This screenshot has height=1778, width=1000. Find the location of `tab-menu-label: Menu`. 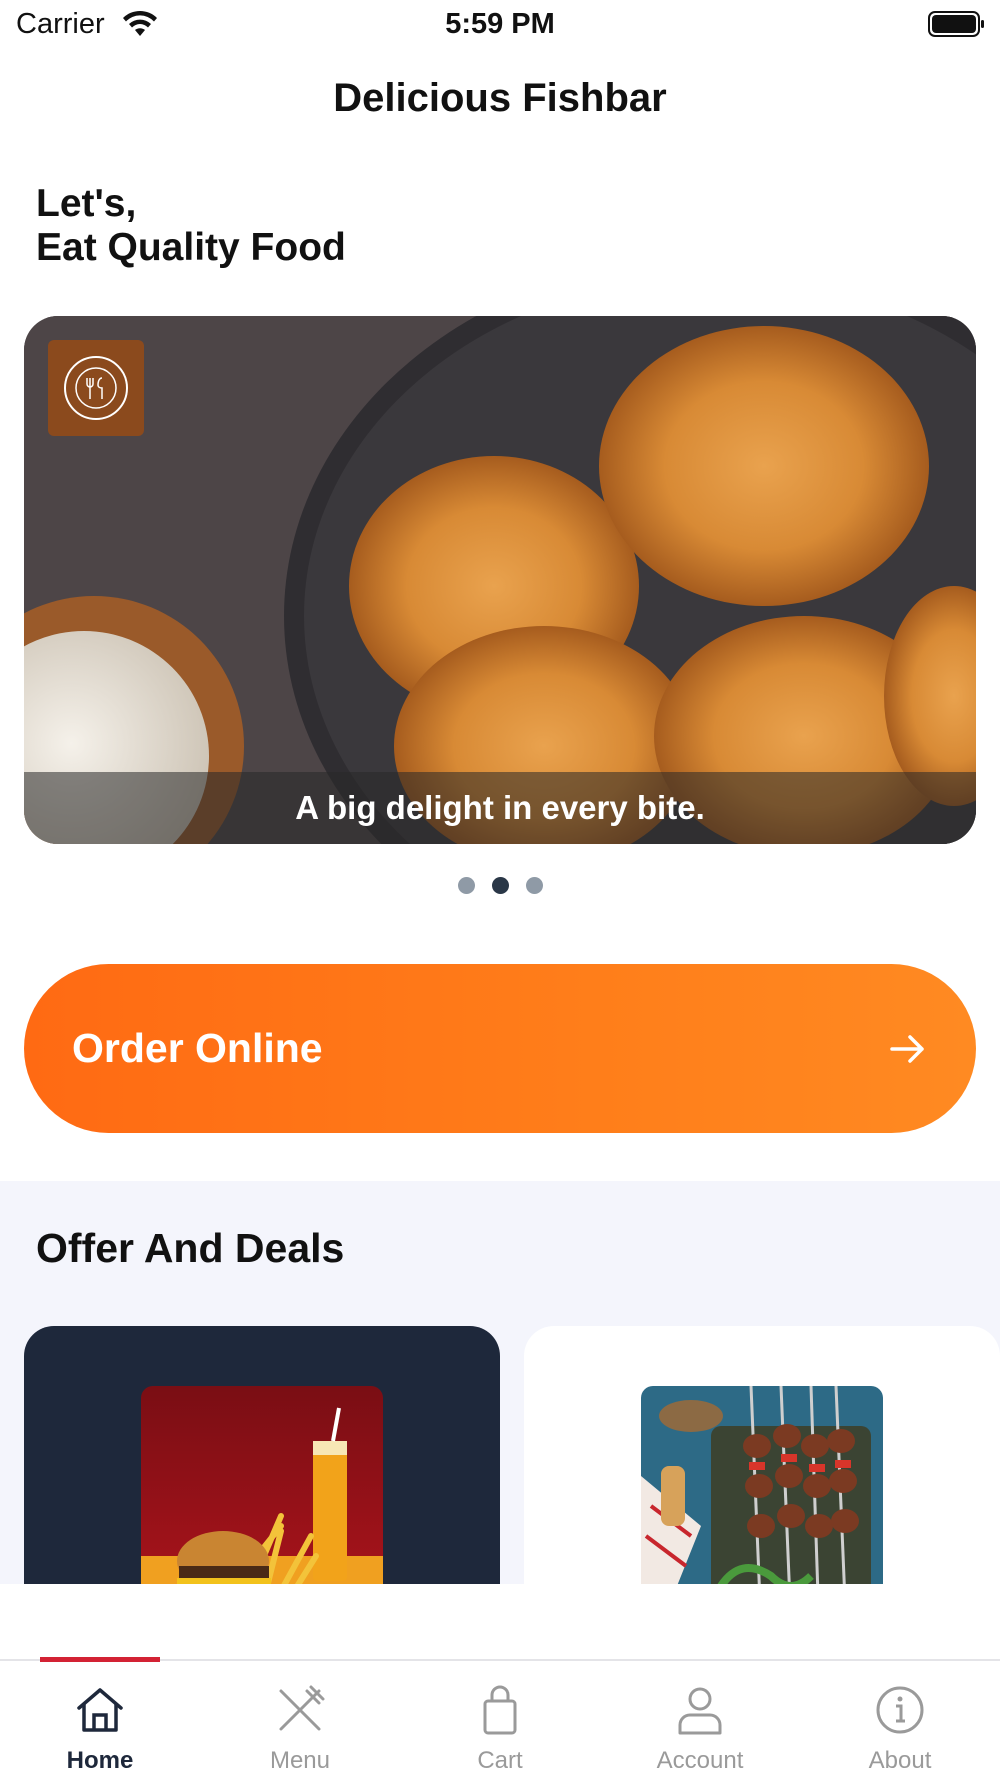

tab-menu-label: Menu is located at coordinates (300, 1760).